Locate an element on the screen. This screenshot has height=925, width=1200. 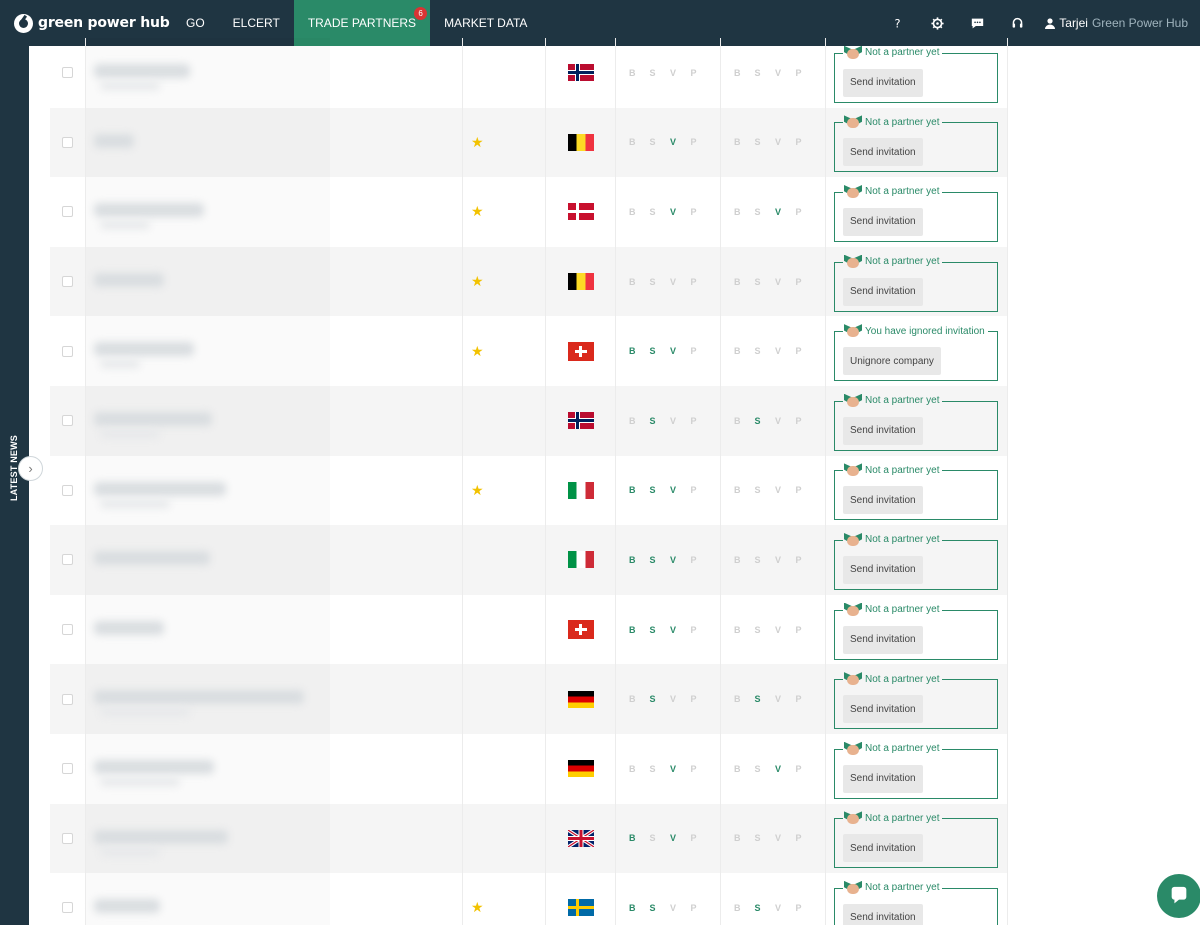
favorite-cell: ★ is located at coordinates (504, 899).